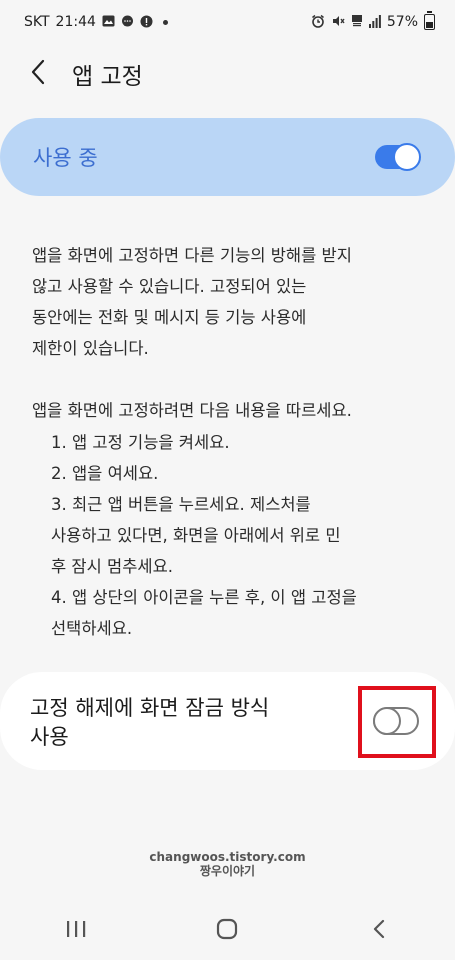  I want to click on chat-icon, so click(127, 22).